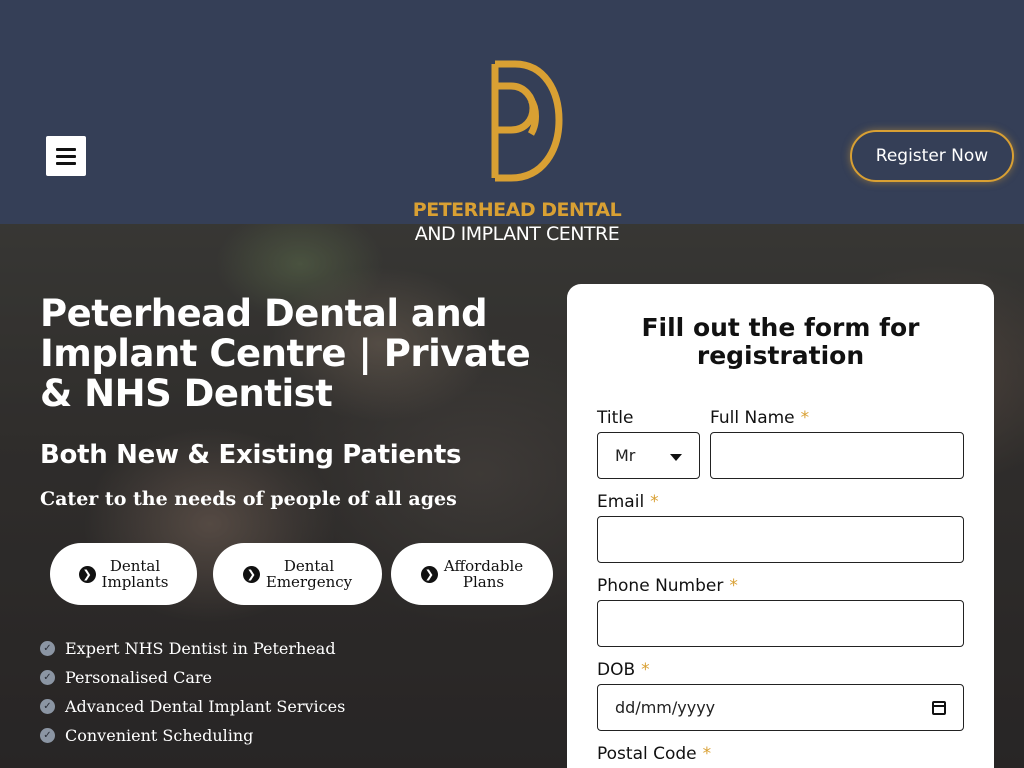 The width and height of the screenshot is (1024, 768). I want to click on phone-input, so click(780, 623).